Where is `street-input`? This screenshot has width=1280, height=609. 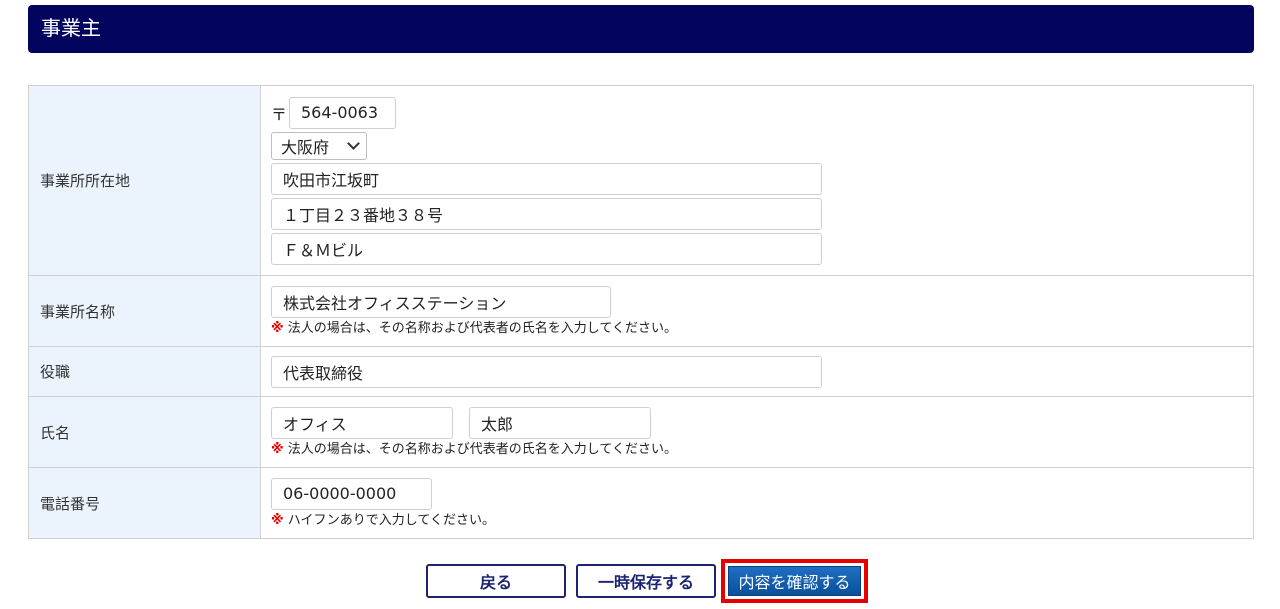 street-input is located at coordinates (546, 213).